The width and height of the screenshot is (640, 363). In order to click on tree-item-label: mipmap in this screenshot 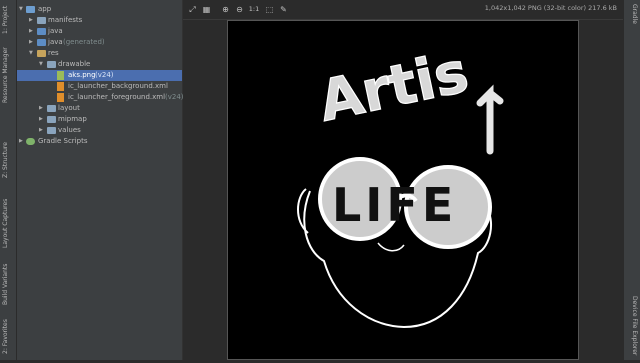, I will do `click(72, 119)`.